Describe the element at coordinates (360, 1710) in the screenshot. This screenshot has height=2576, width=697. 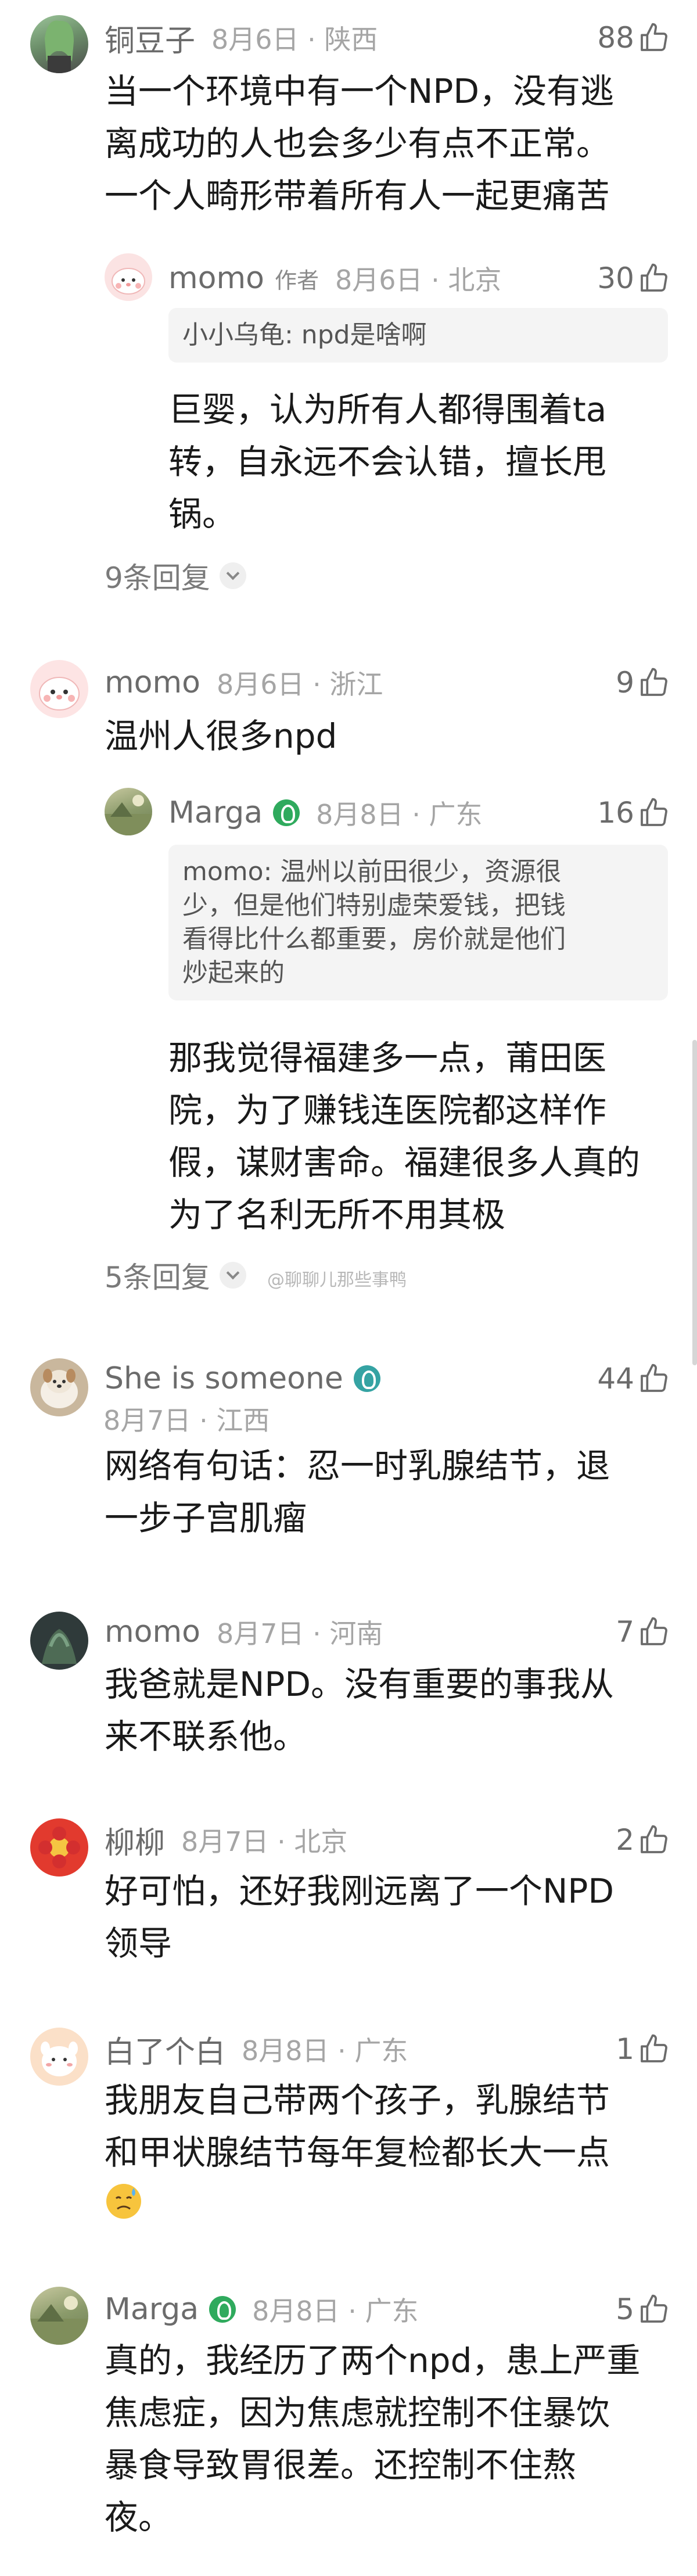
I see `comment-text: 我爸就是NPD。没有重要的事我从 来不联系他。` at that location.